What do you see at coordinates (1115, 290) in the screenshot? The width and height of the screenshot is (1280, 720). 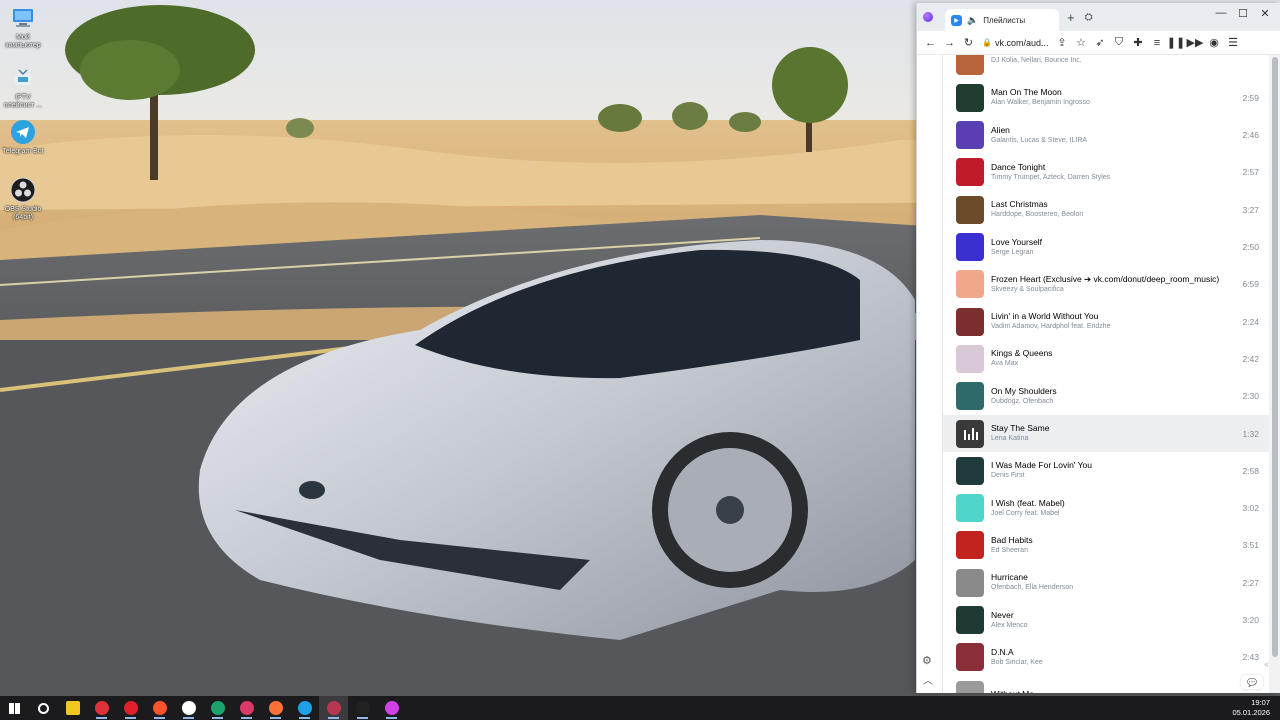 I see `track-artist: Skveezy & Soulpacifica` at bounding box center [1115, 290].